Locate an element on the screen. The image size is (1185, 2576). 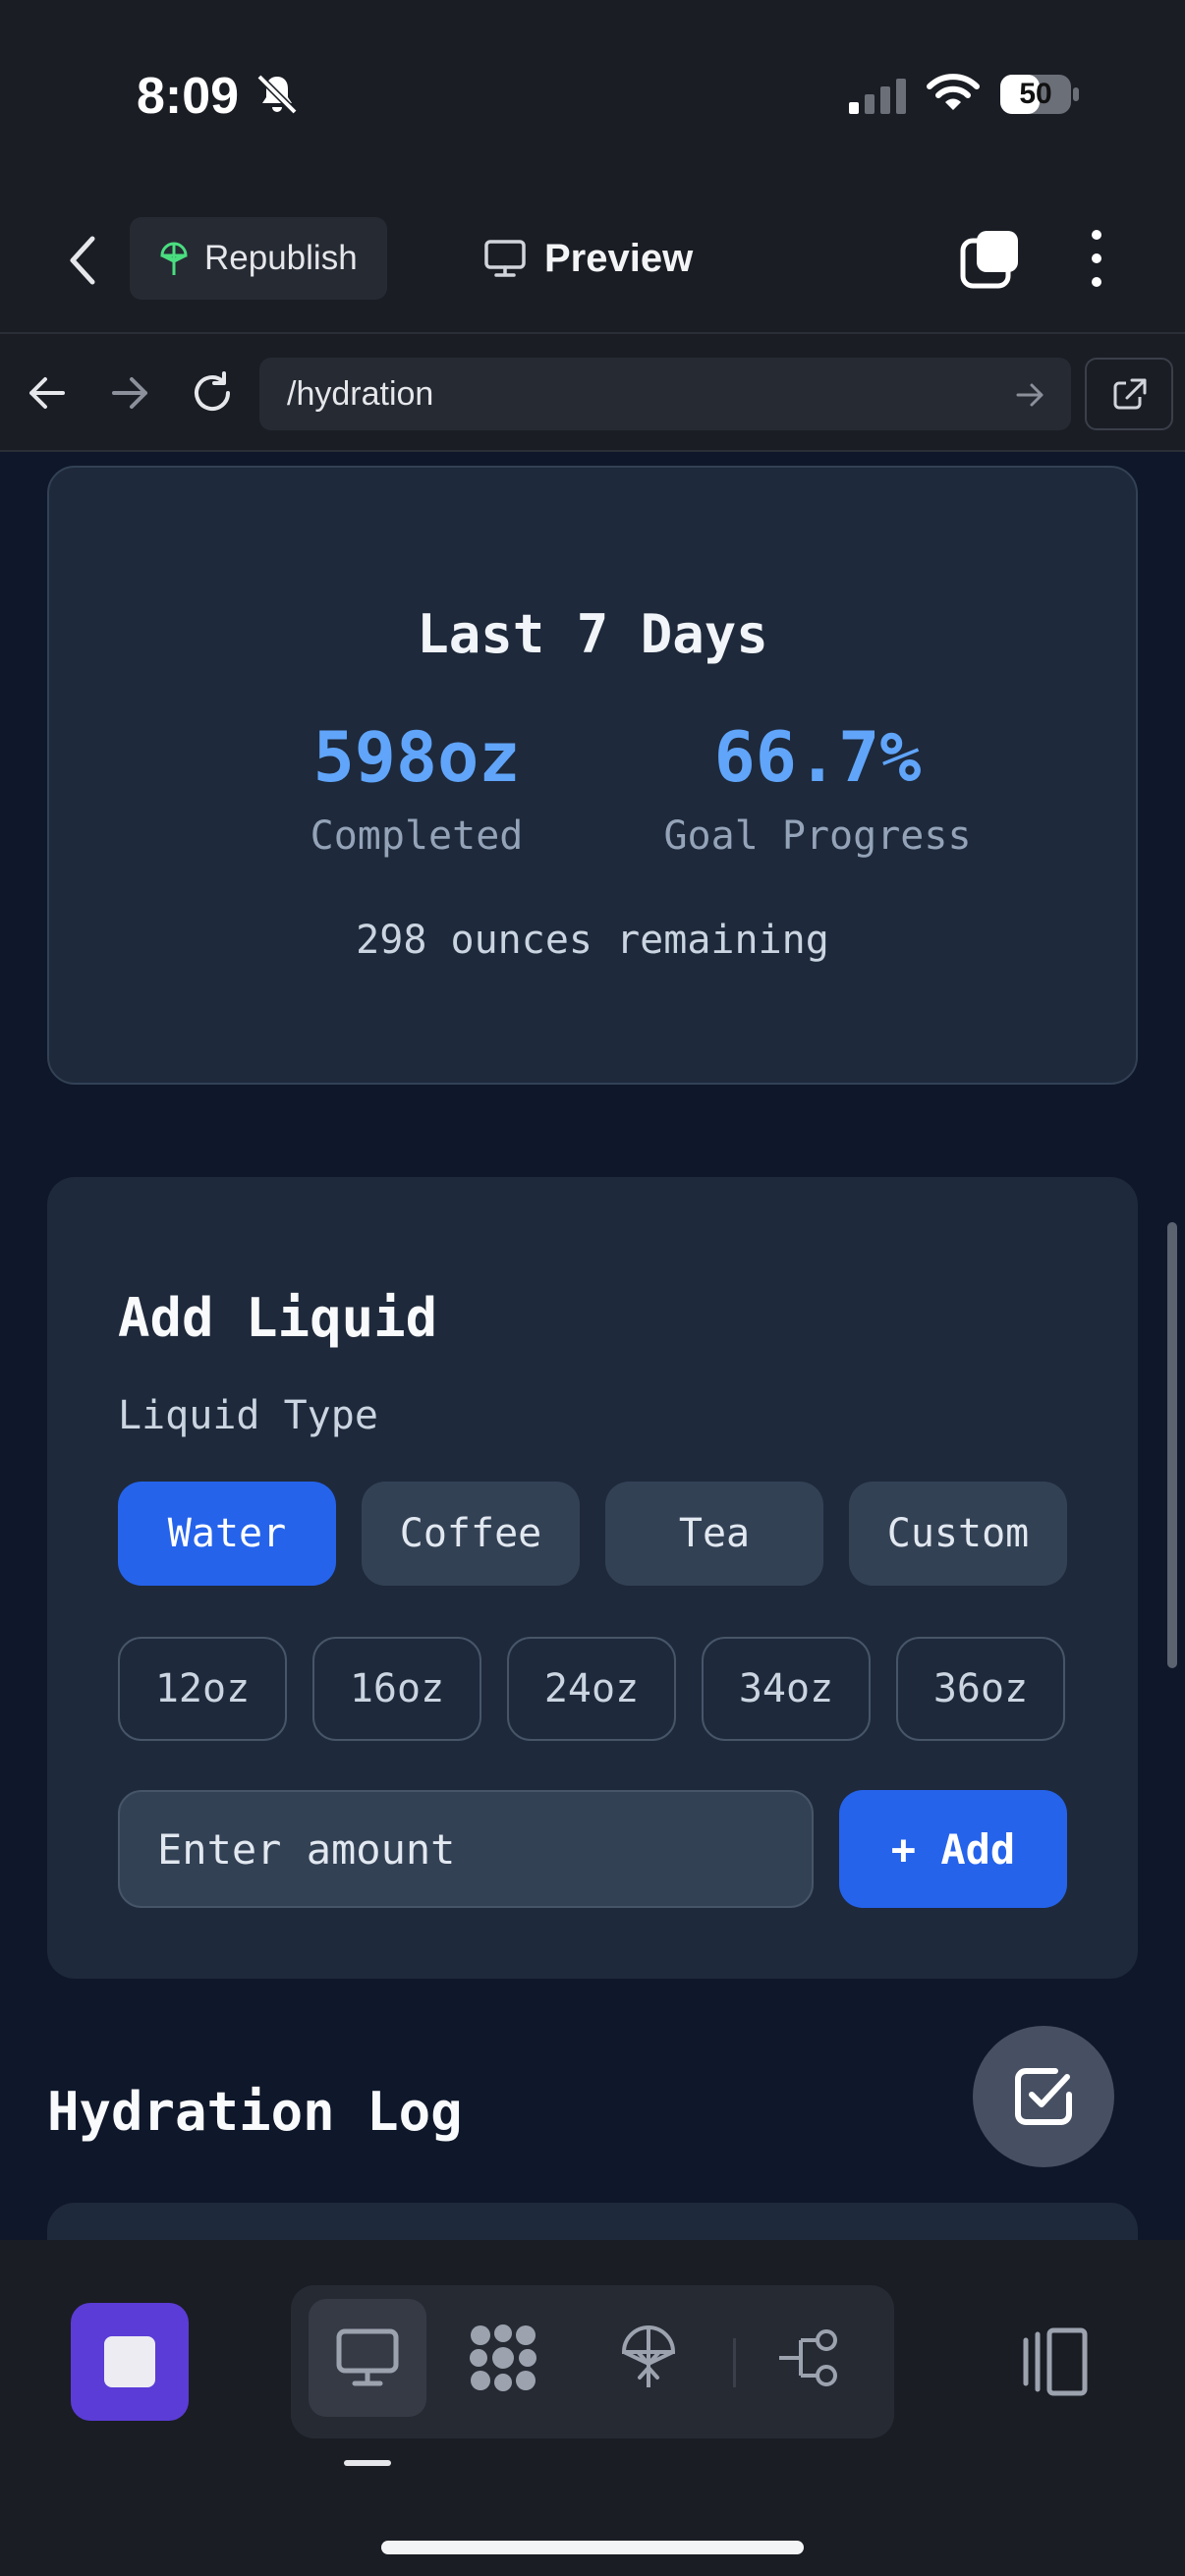
hydration-log-card is located at coordinates (592, 2221).